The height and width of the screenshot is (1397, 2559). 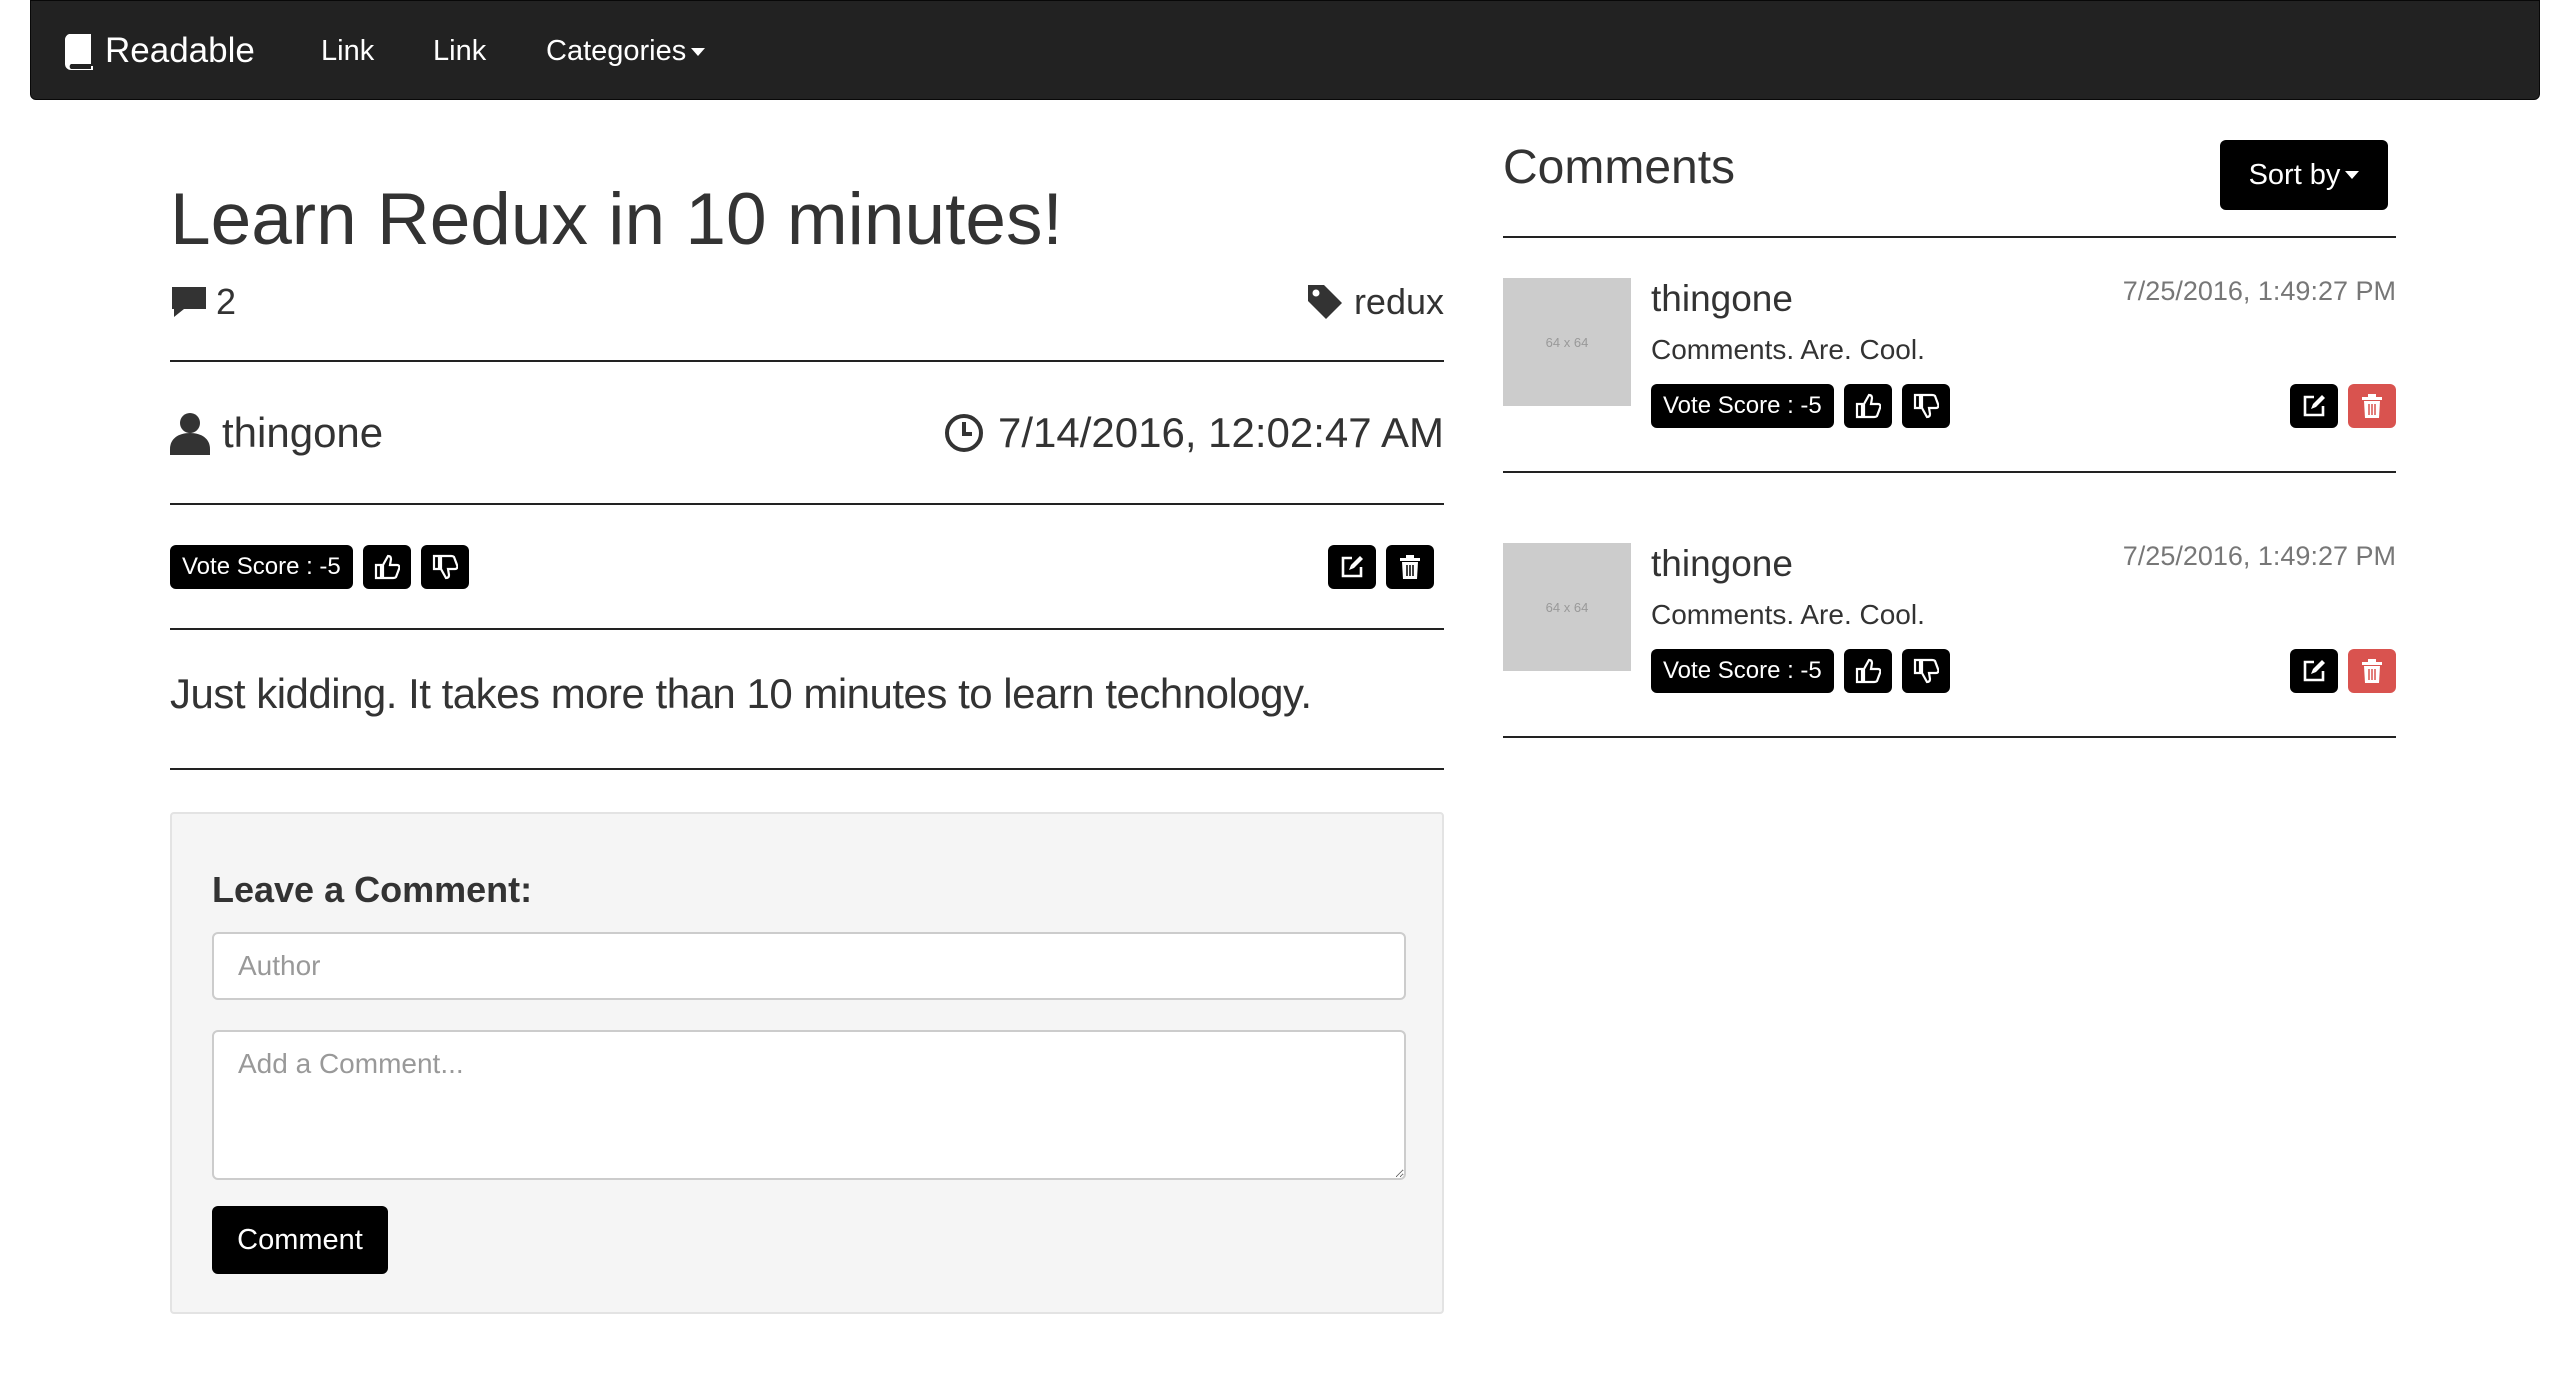 What do you see at coordinates (300, 1240) in the screenshot?
I see `submit-comment-button: Comment` at bounding box center [300, 1240].